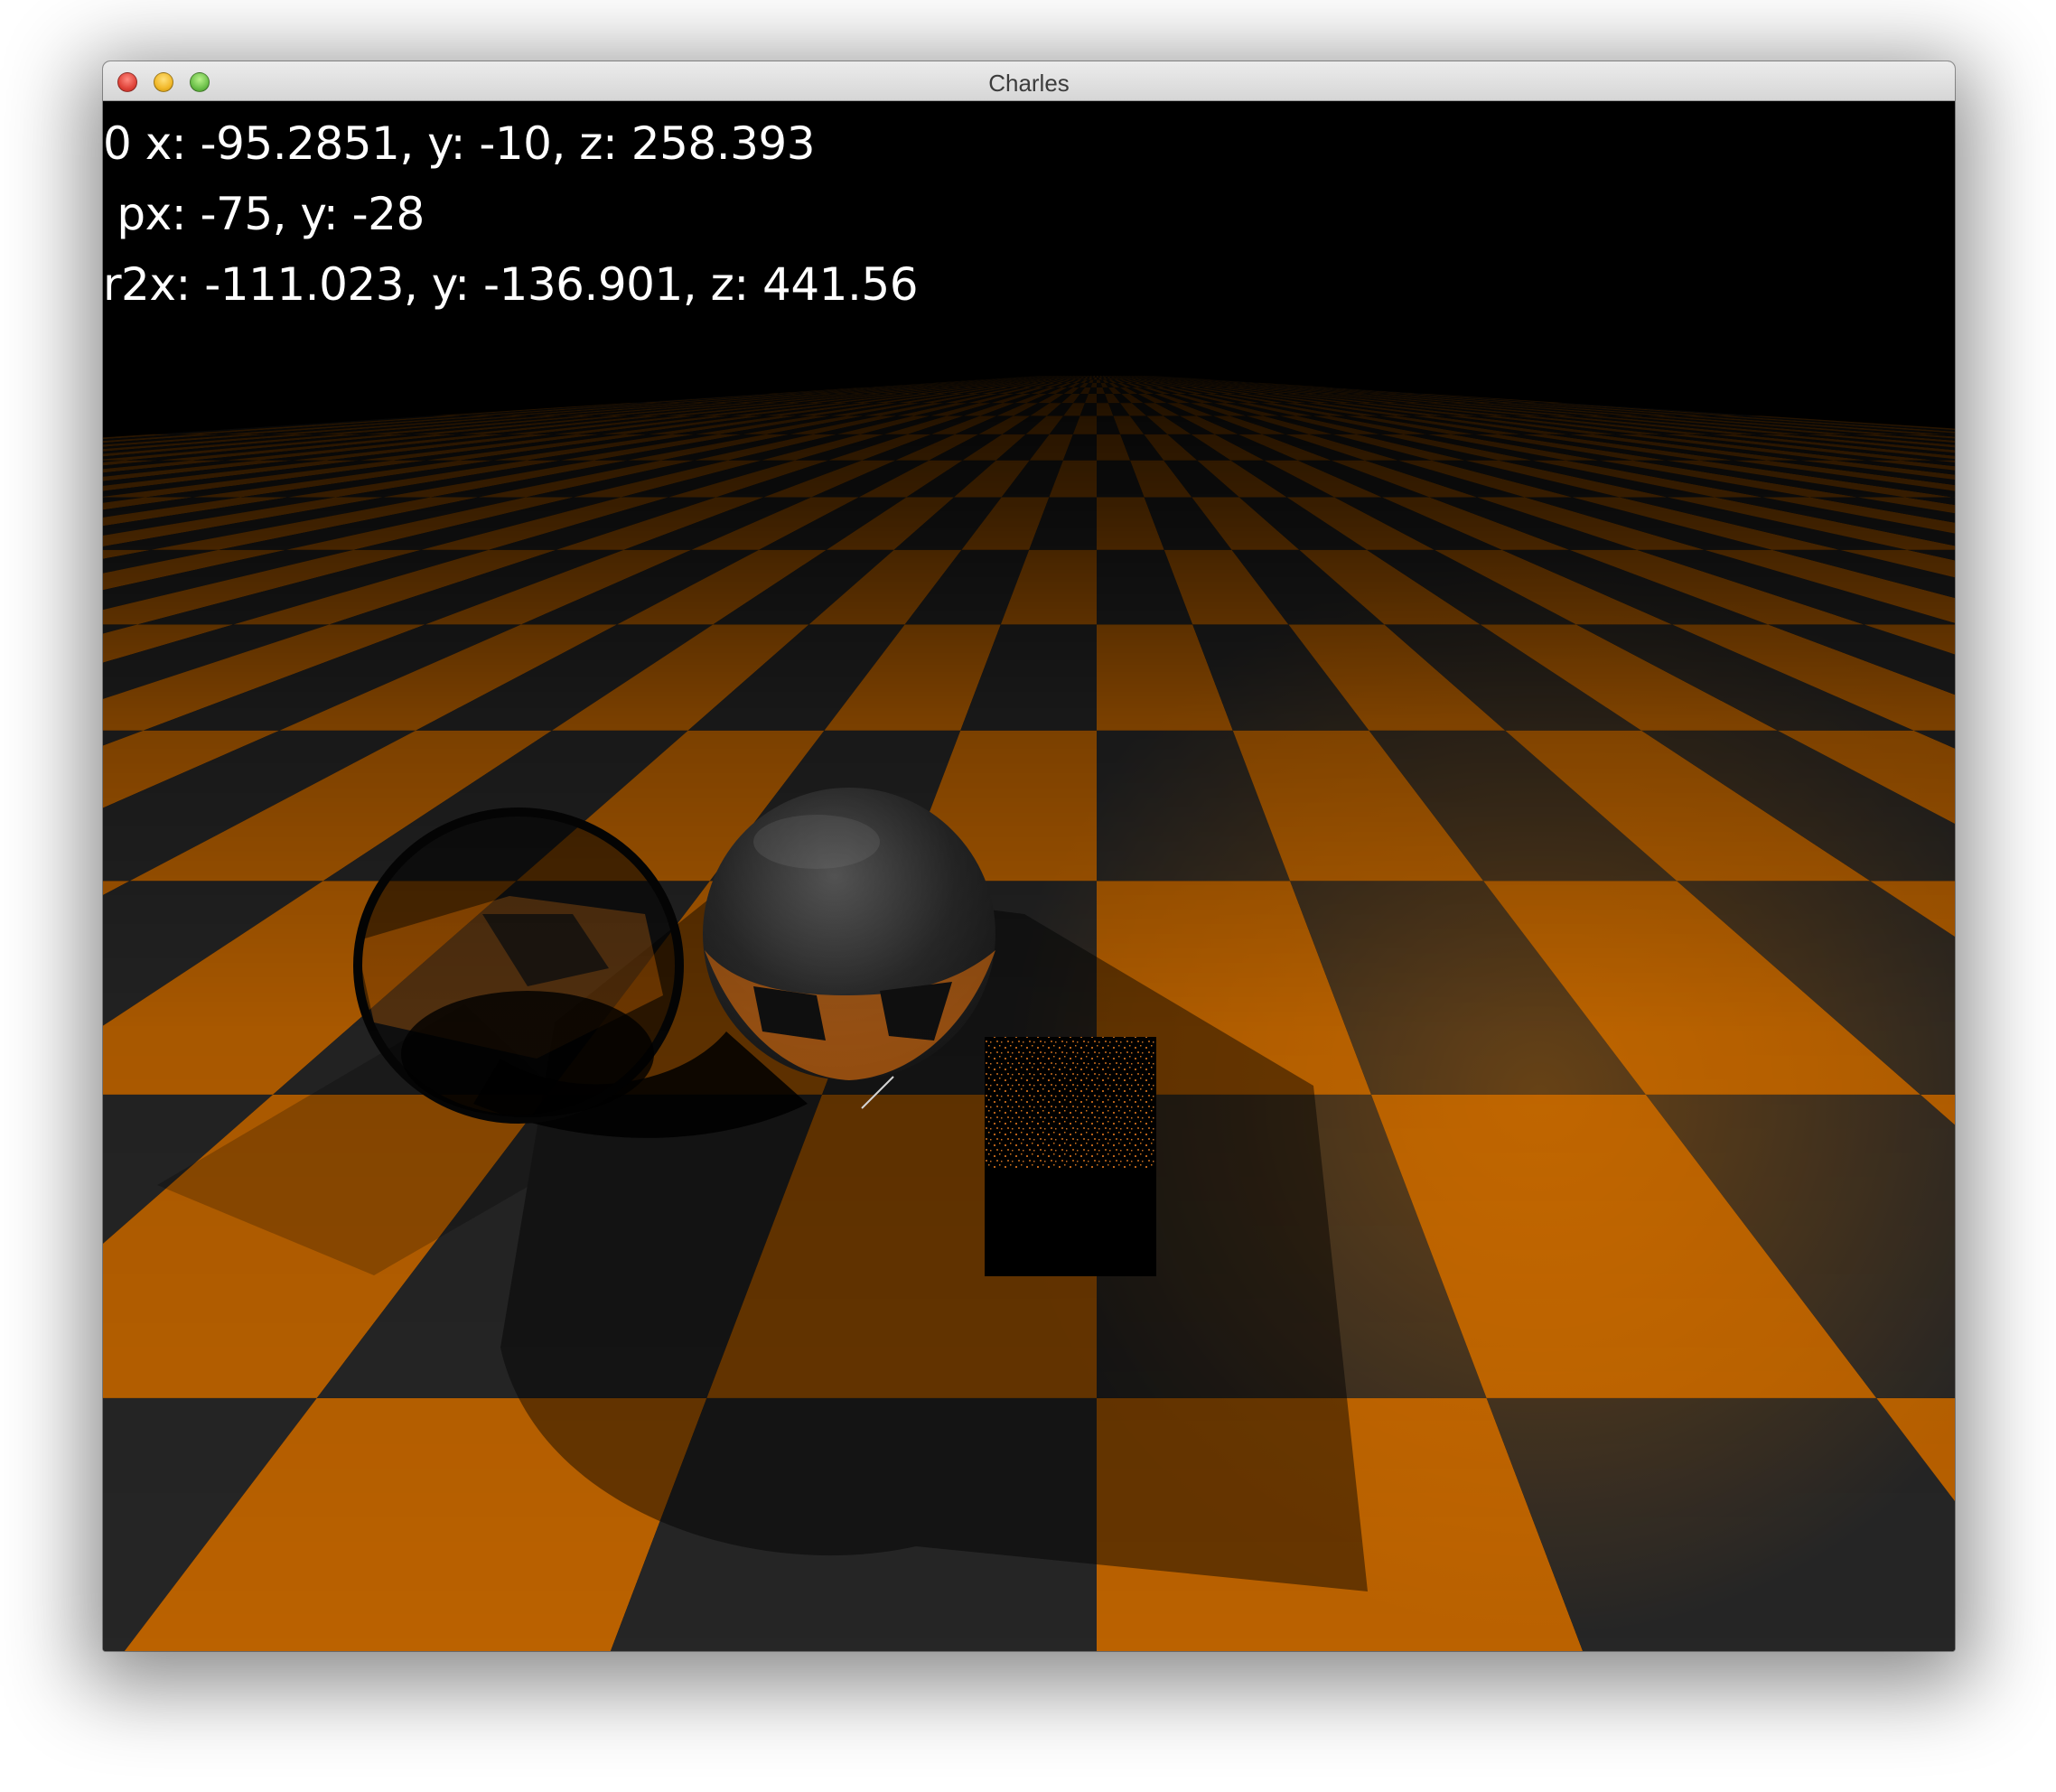  Describe the element at coordinates (1029, 84) in the screenshot. I see `window-title: Charles` at that location.